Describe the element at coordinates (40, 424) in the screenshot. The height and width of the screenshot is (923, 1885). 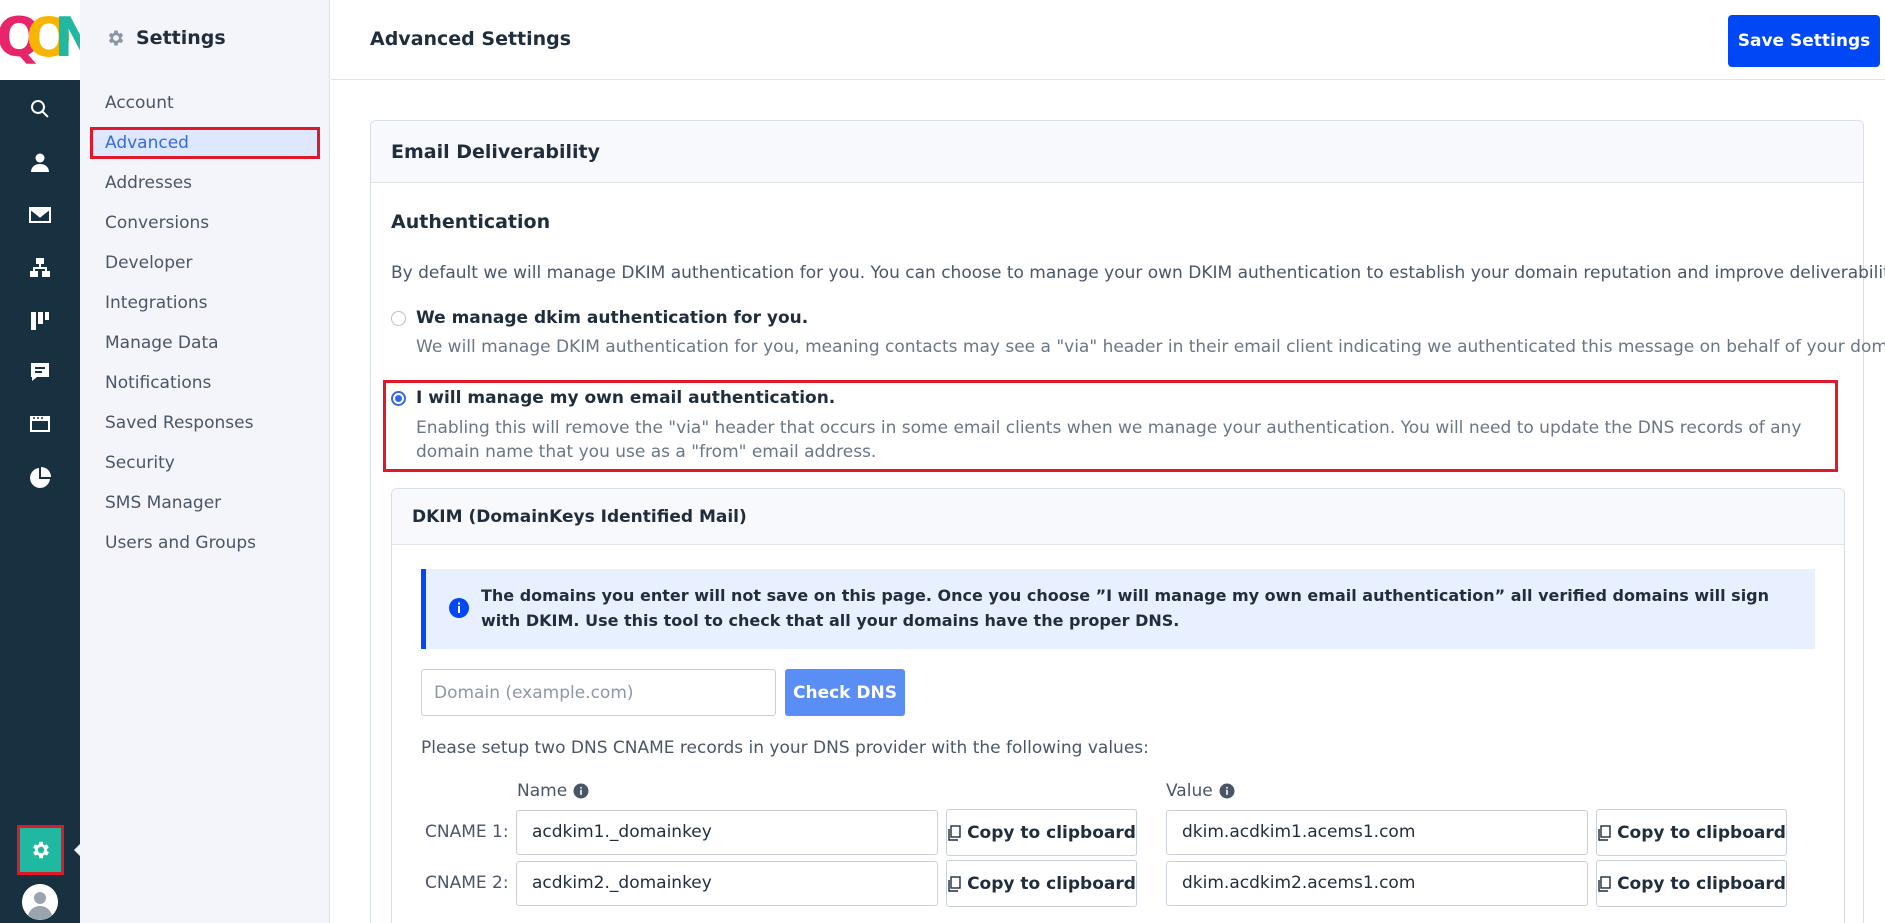
I see `site-icon` at that location.